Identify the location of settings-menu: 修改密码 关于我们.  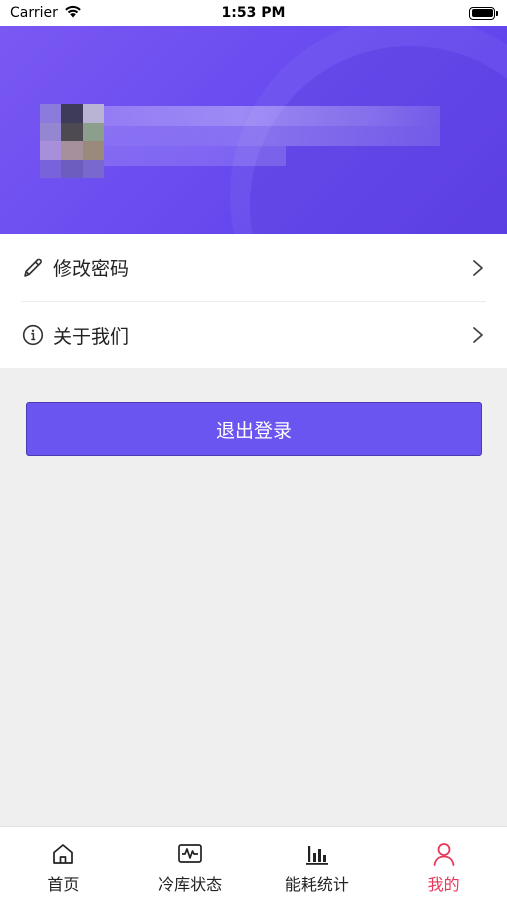
(253, 301).